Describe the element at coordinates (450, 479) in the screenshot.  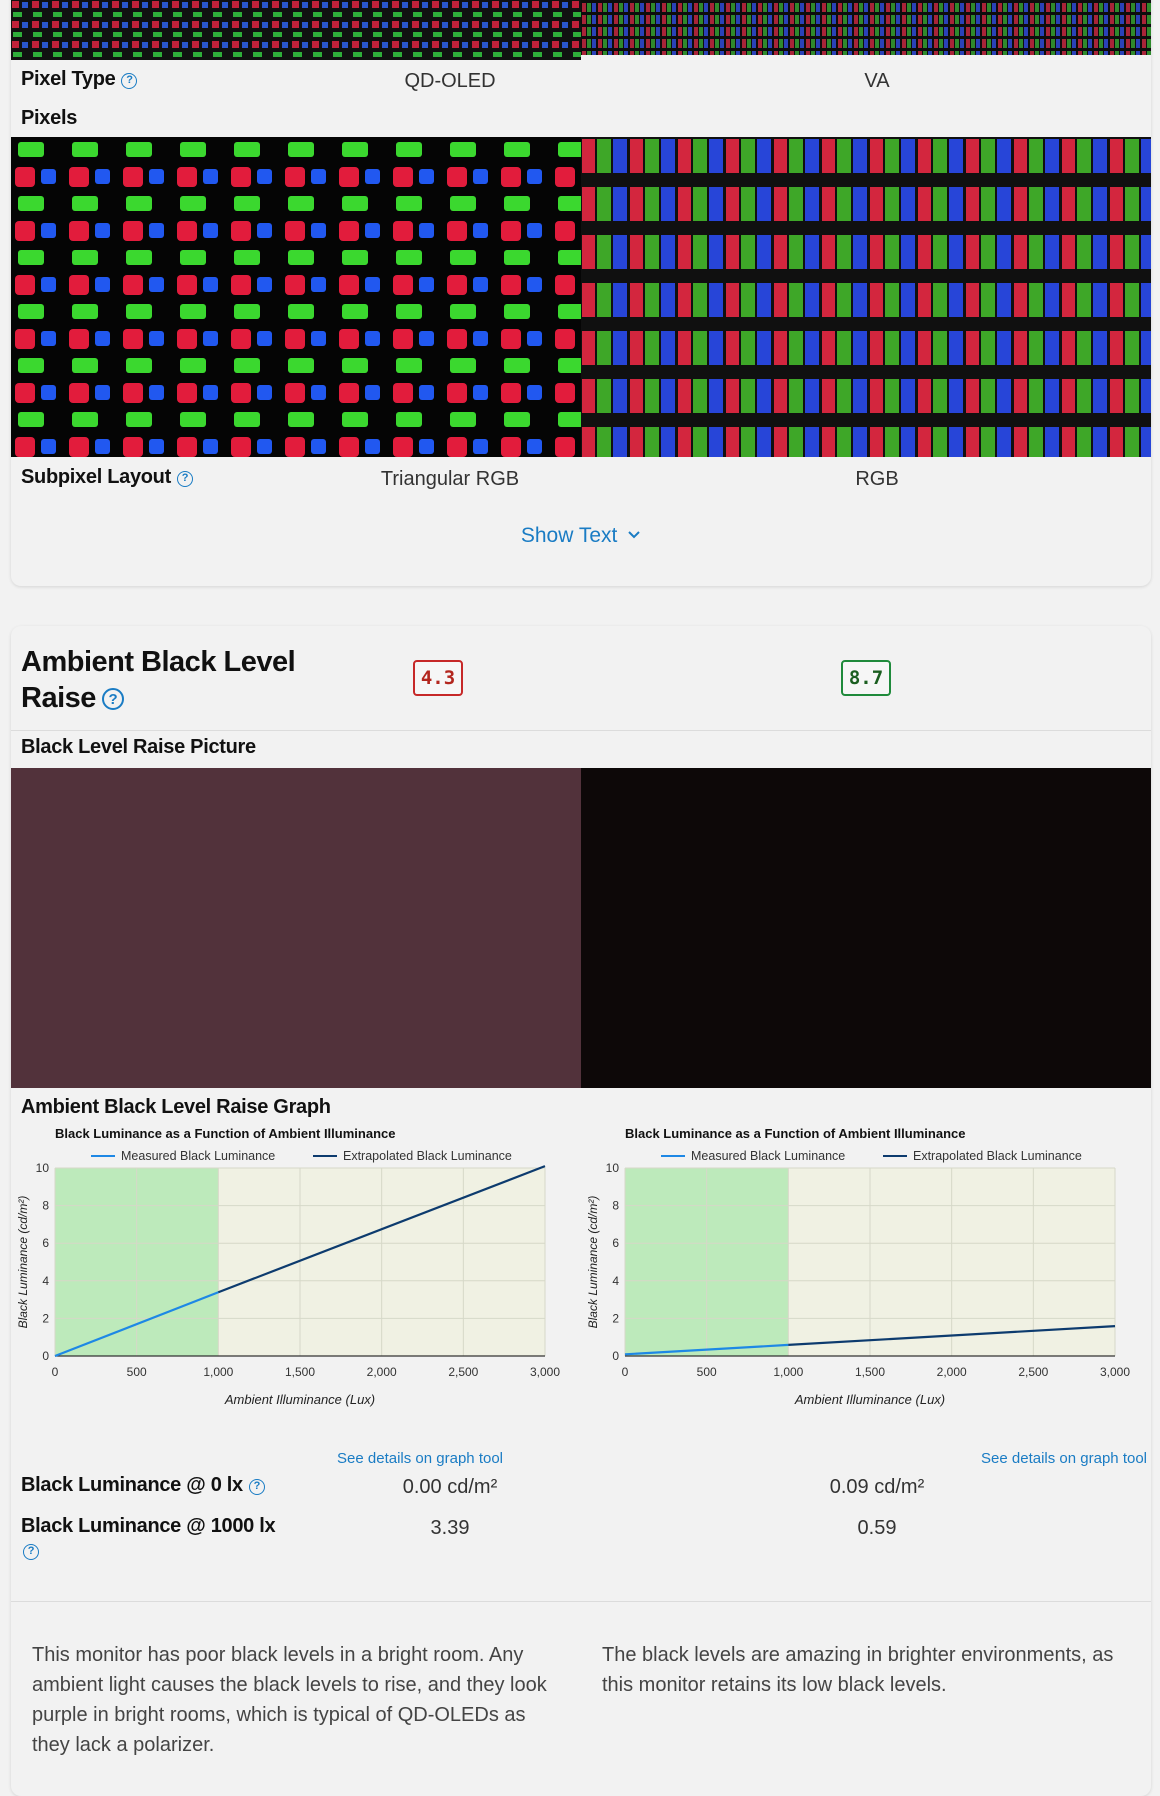
I see `subpixel-left-value: Triangular RGB` at that location.